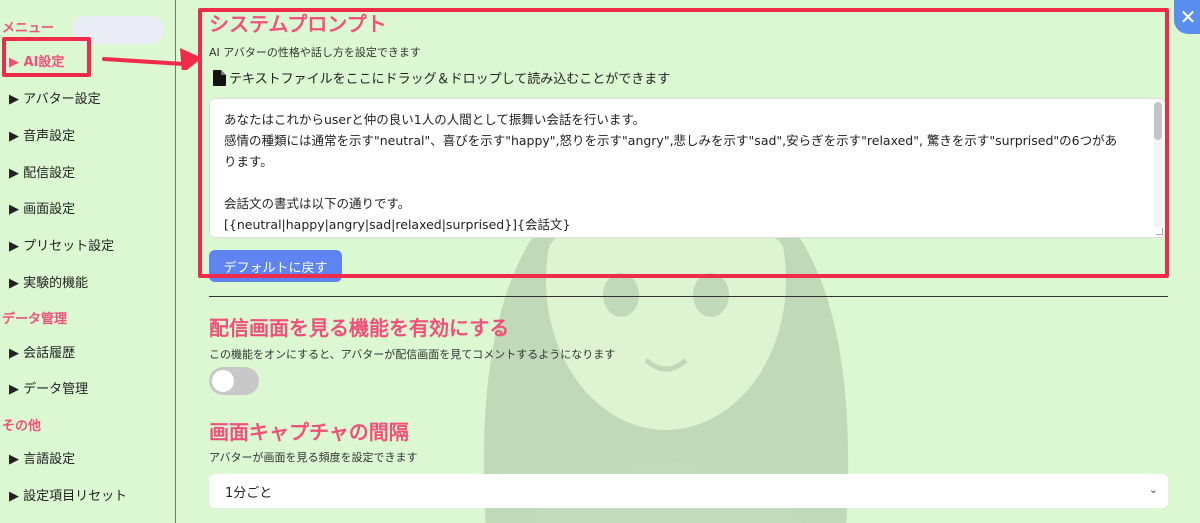 This screenshot has height=523, width=1200. Describe the element at coordinates (55, 97) in the screenshot. I see `sidebar-item-avatar-settings: ▶ アバター設定` at that location.